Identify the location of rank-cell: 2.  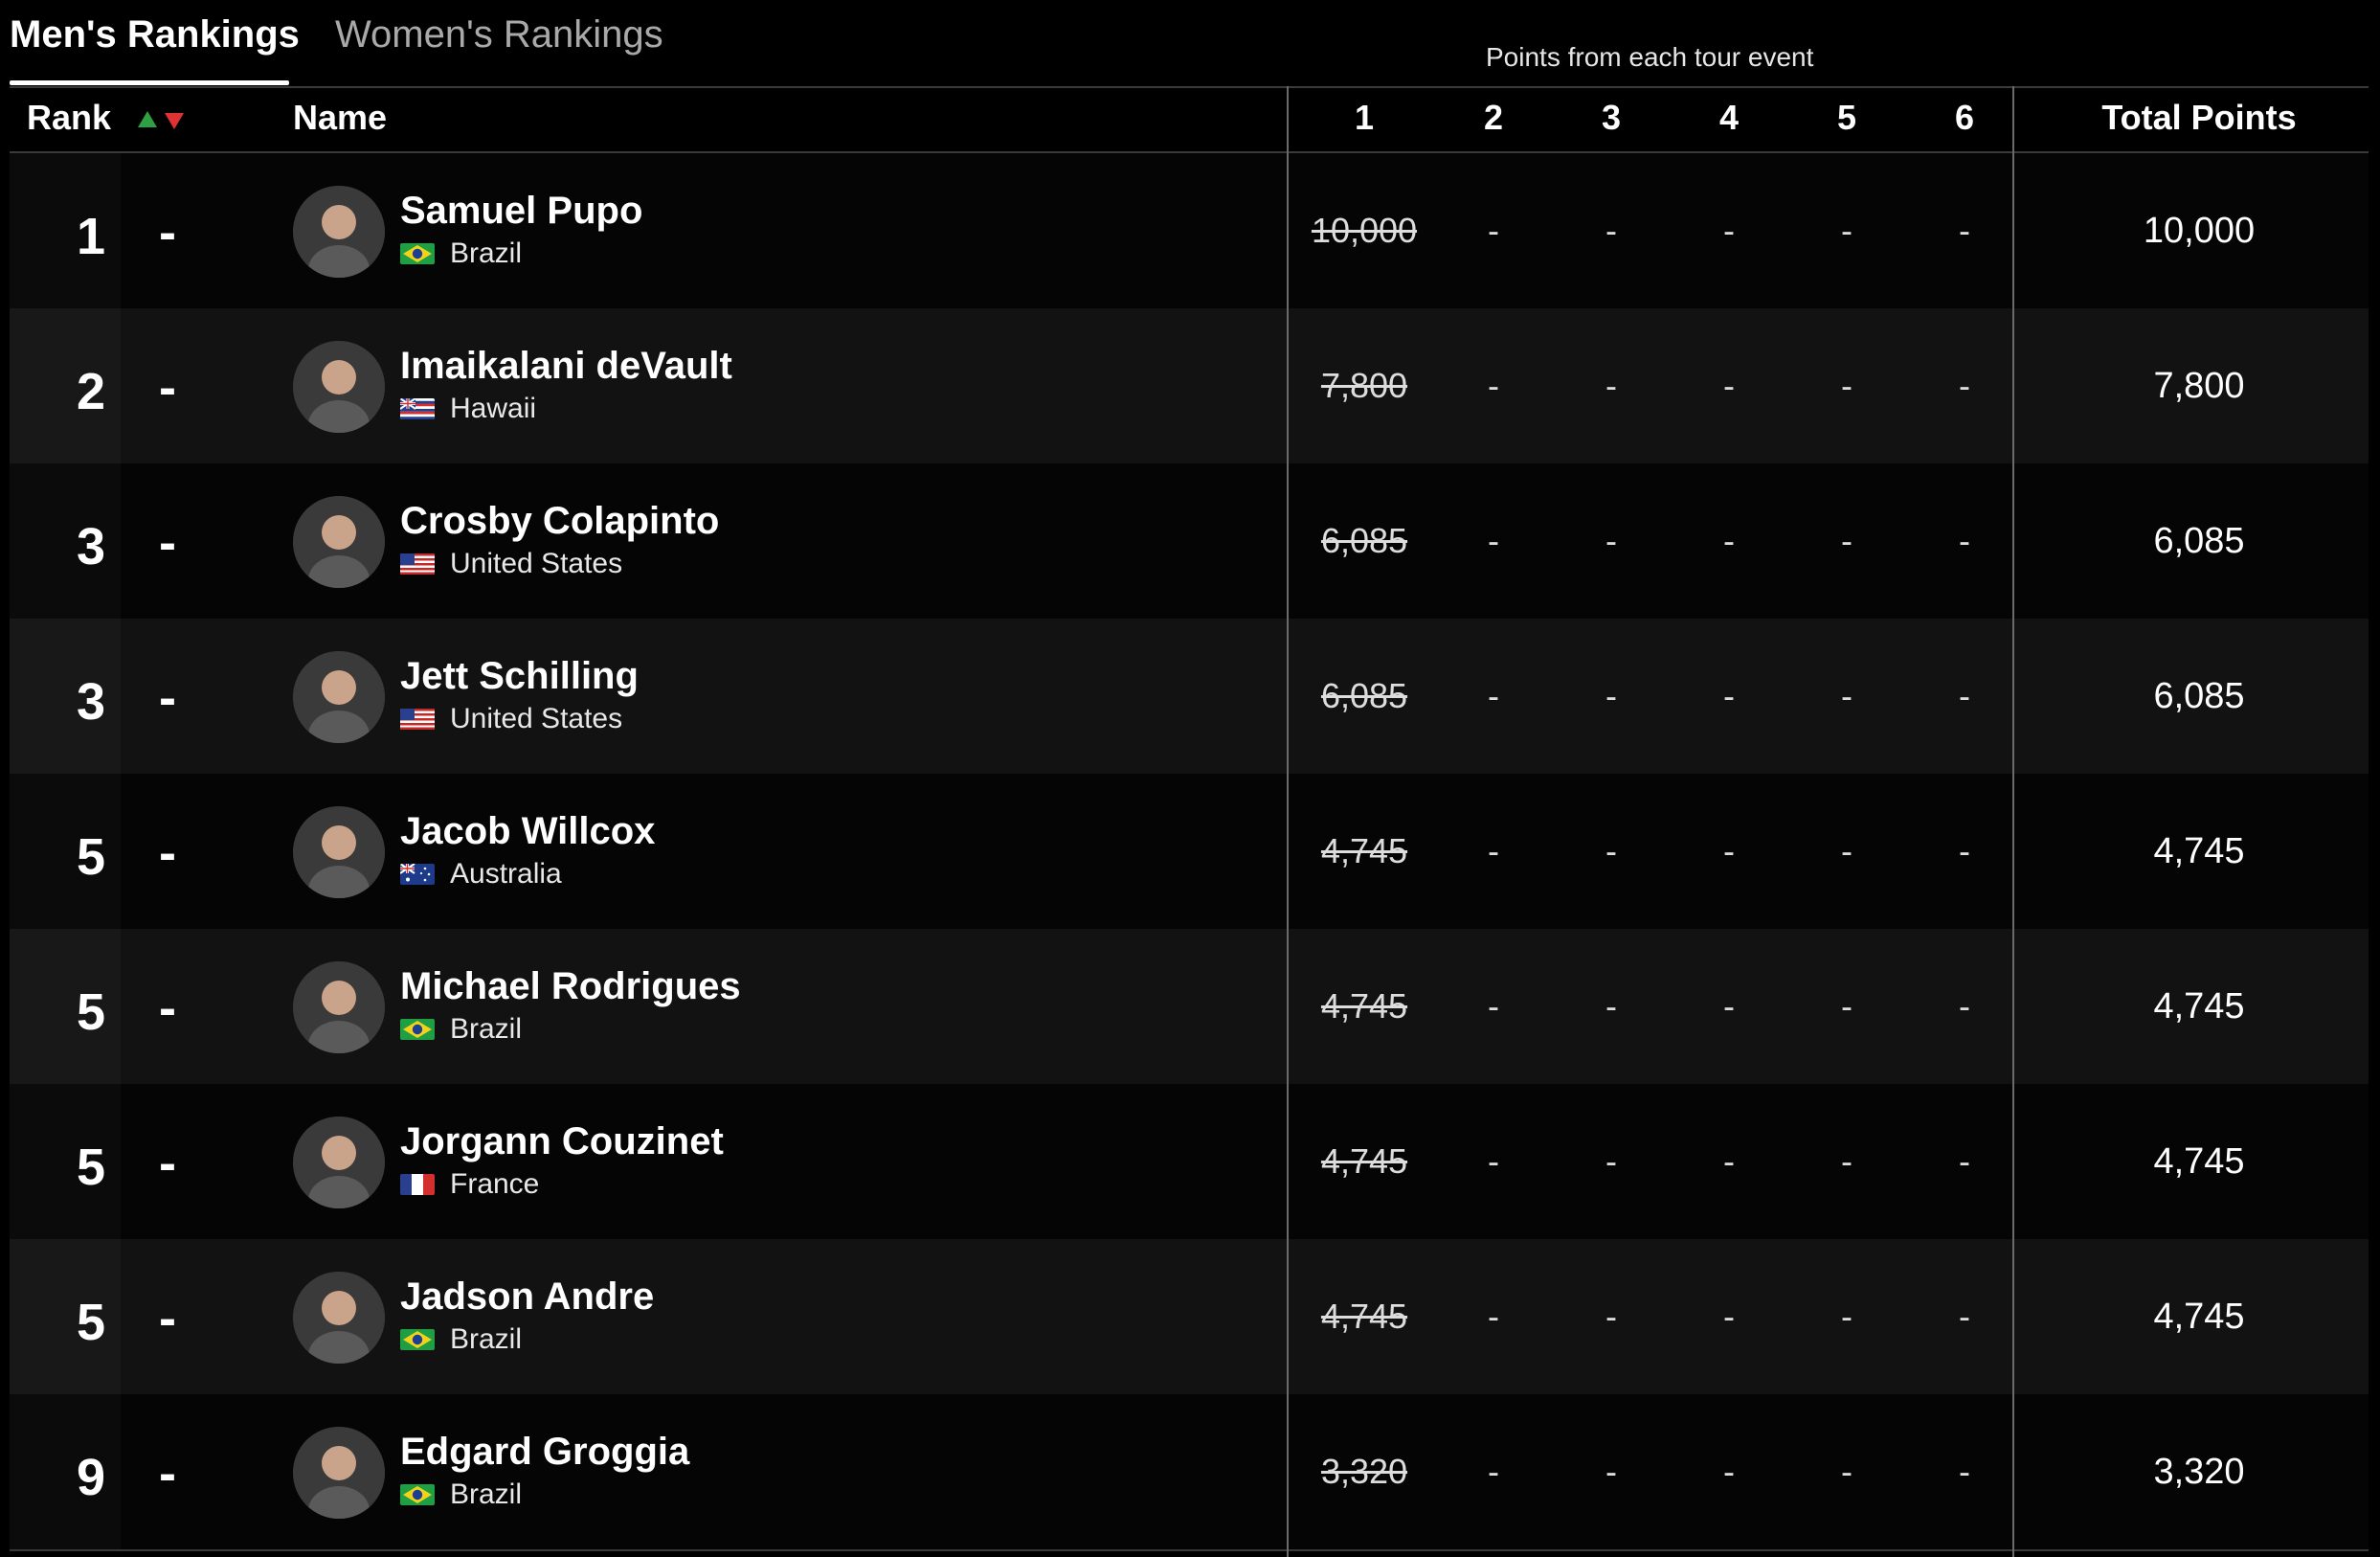
(66, 385).